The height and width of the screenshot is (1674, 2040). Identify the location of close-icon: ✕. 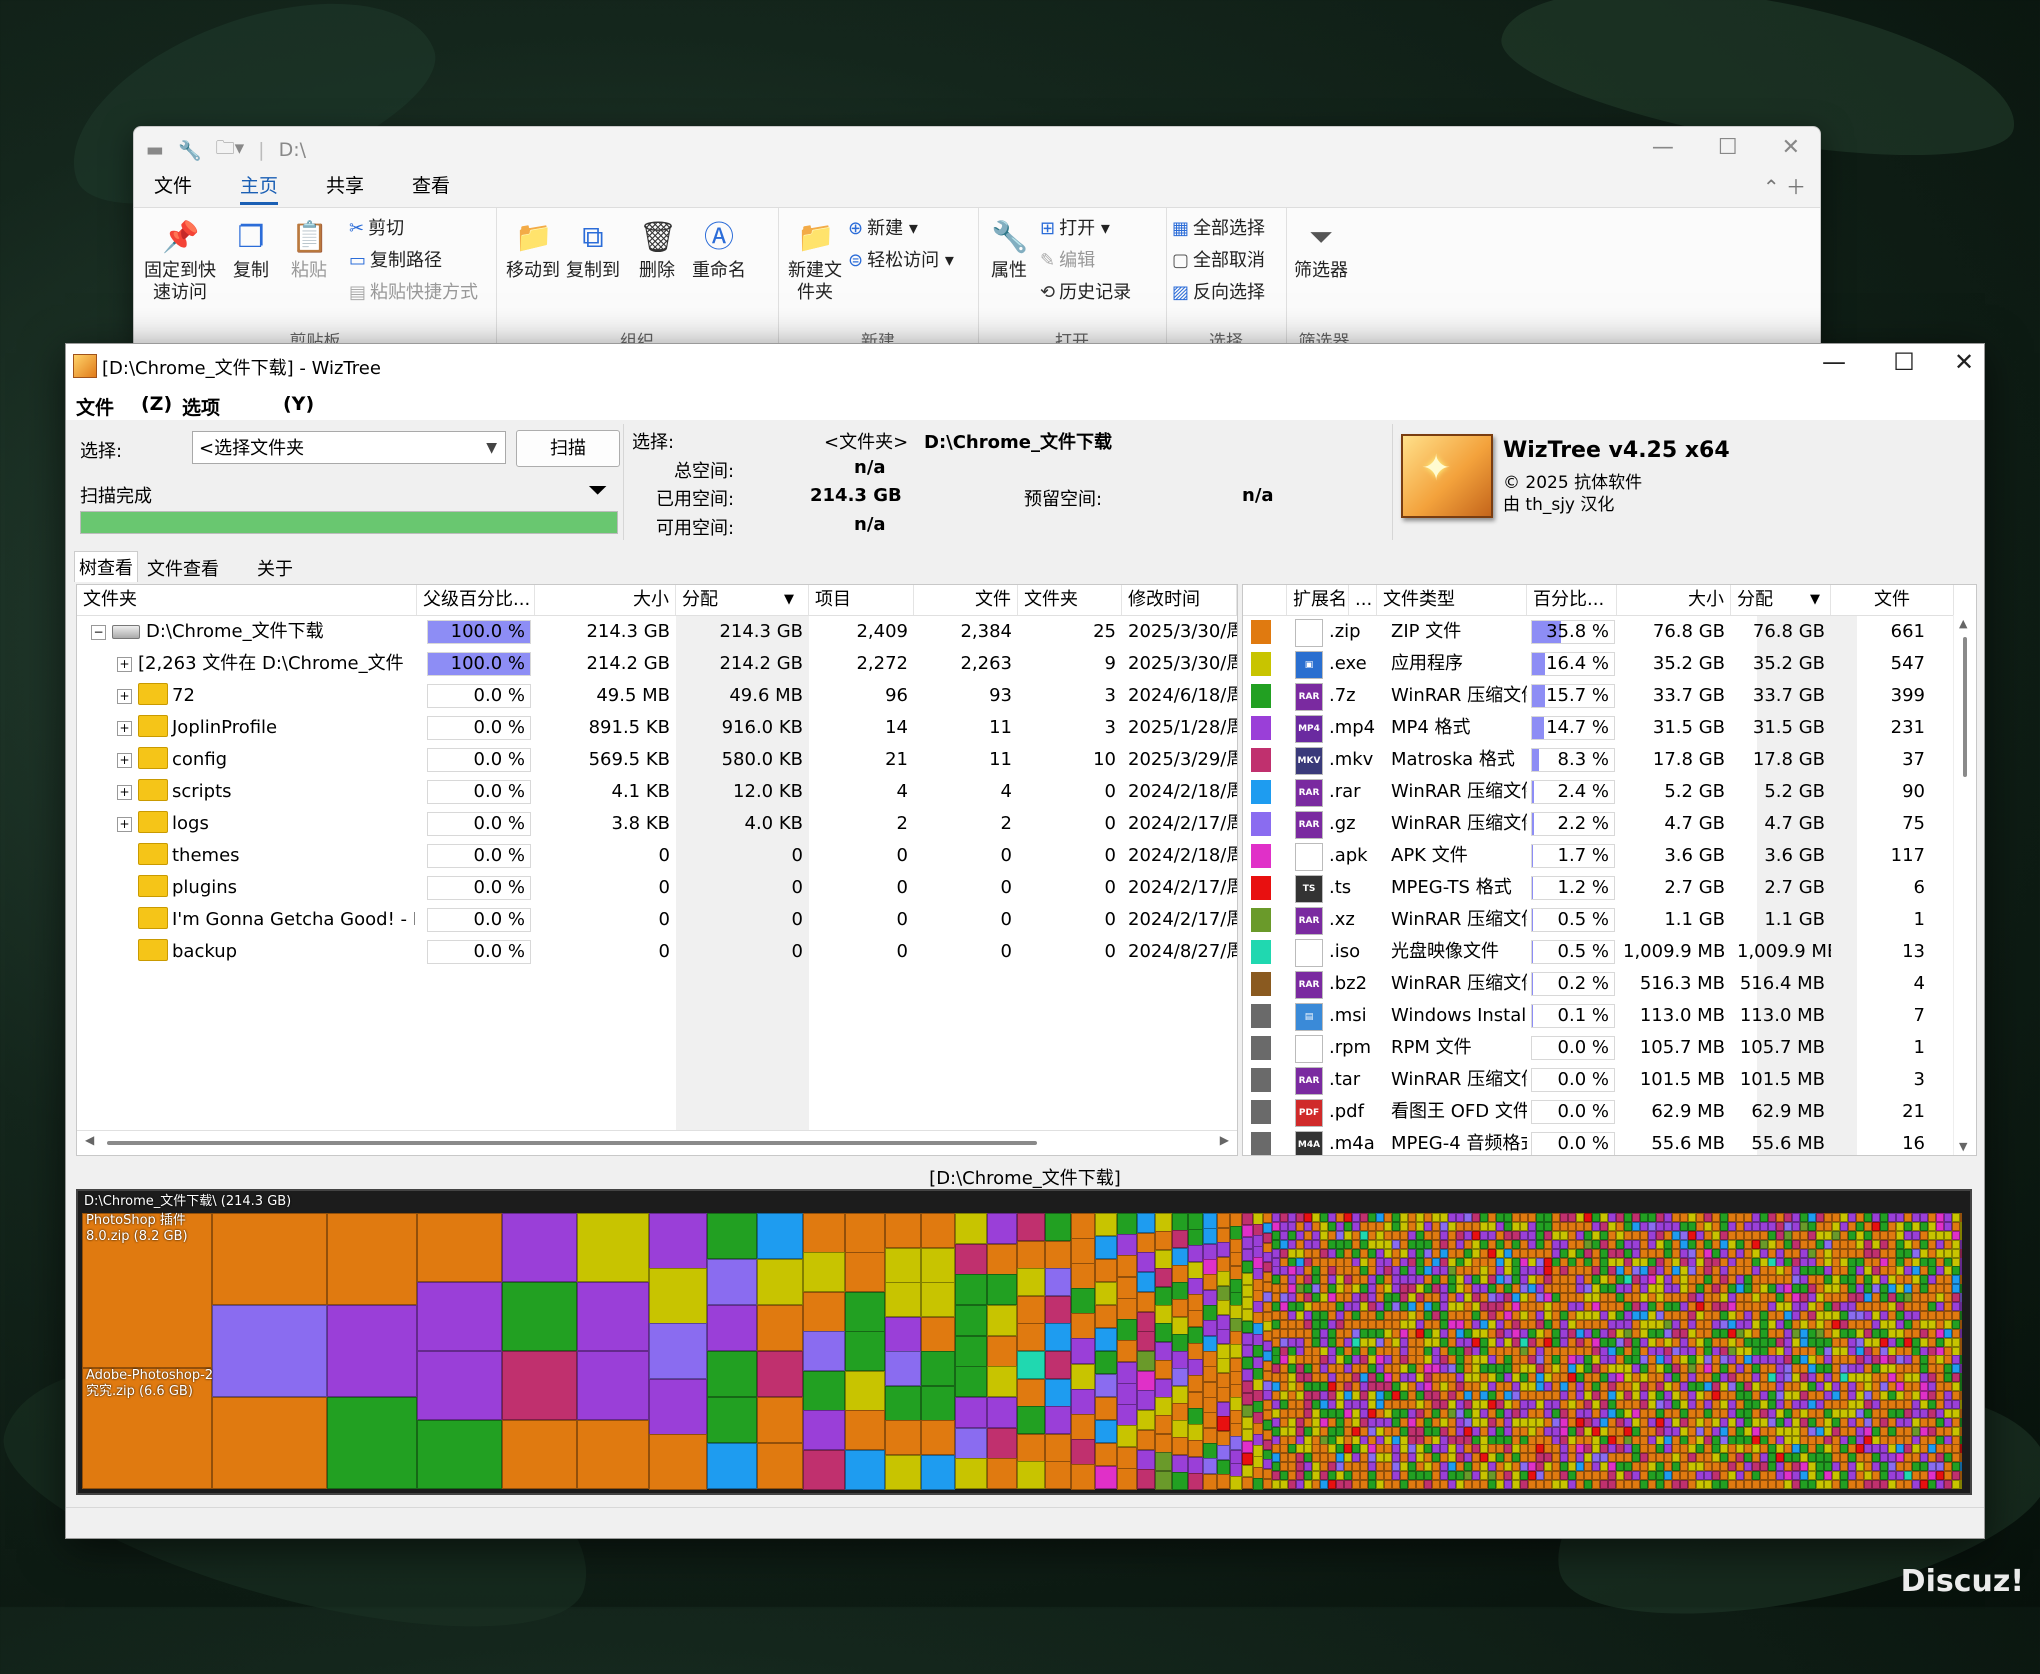
(1964, 362).